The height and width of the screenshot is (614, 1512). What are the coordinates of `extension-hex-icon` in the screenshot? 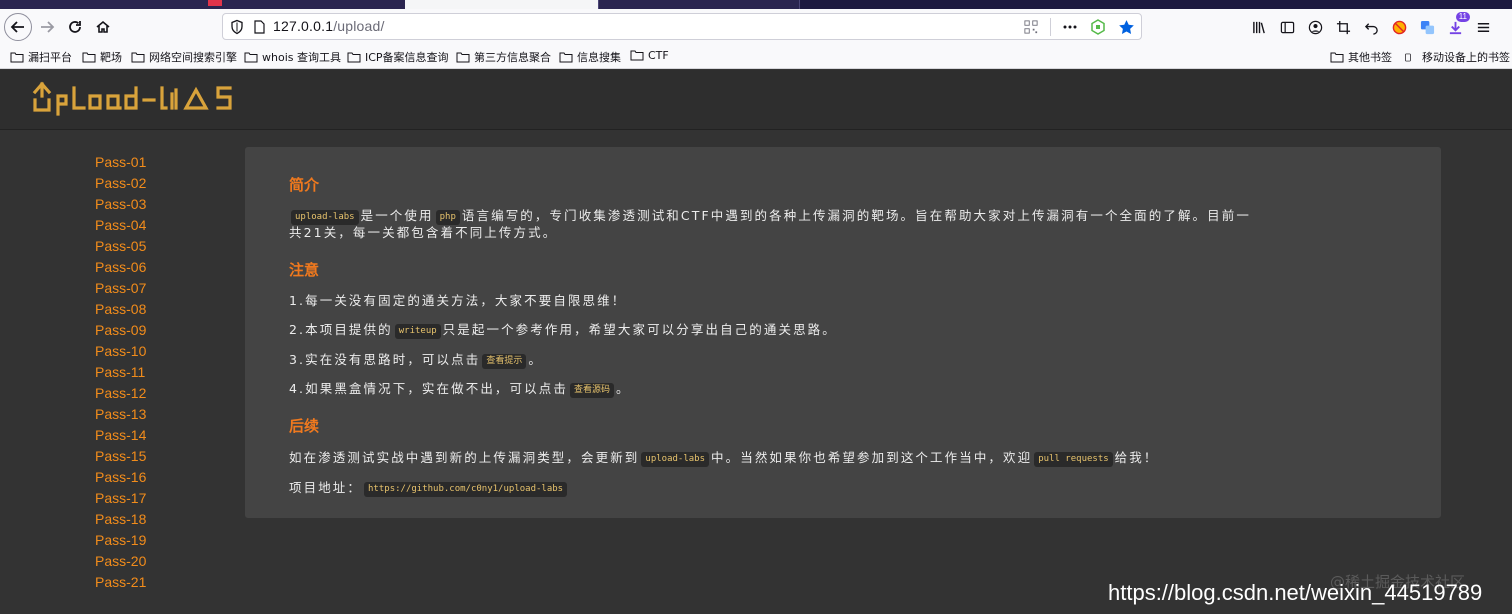 It's located at (1098, 27).